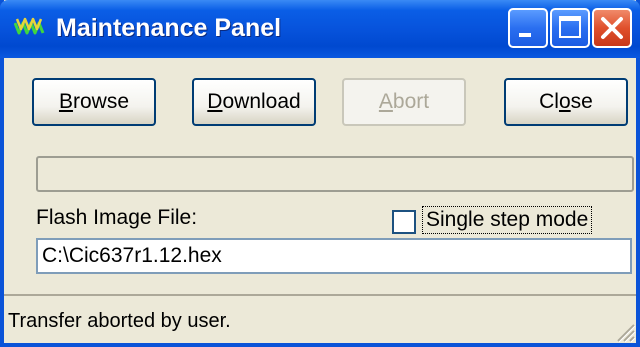  I want to click on signal-waves-icon, so click(29, 26).